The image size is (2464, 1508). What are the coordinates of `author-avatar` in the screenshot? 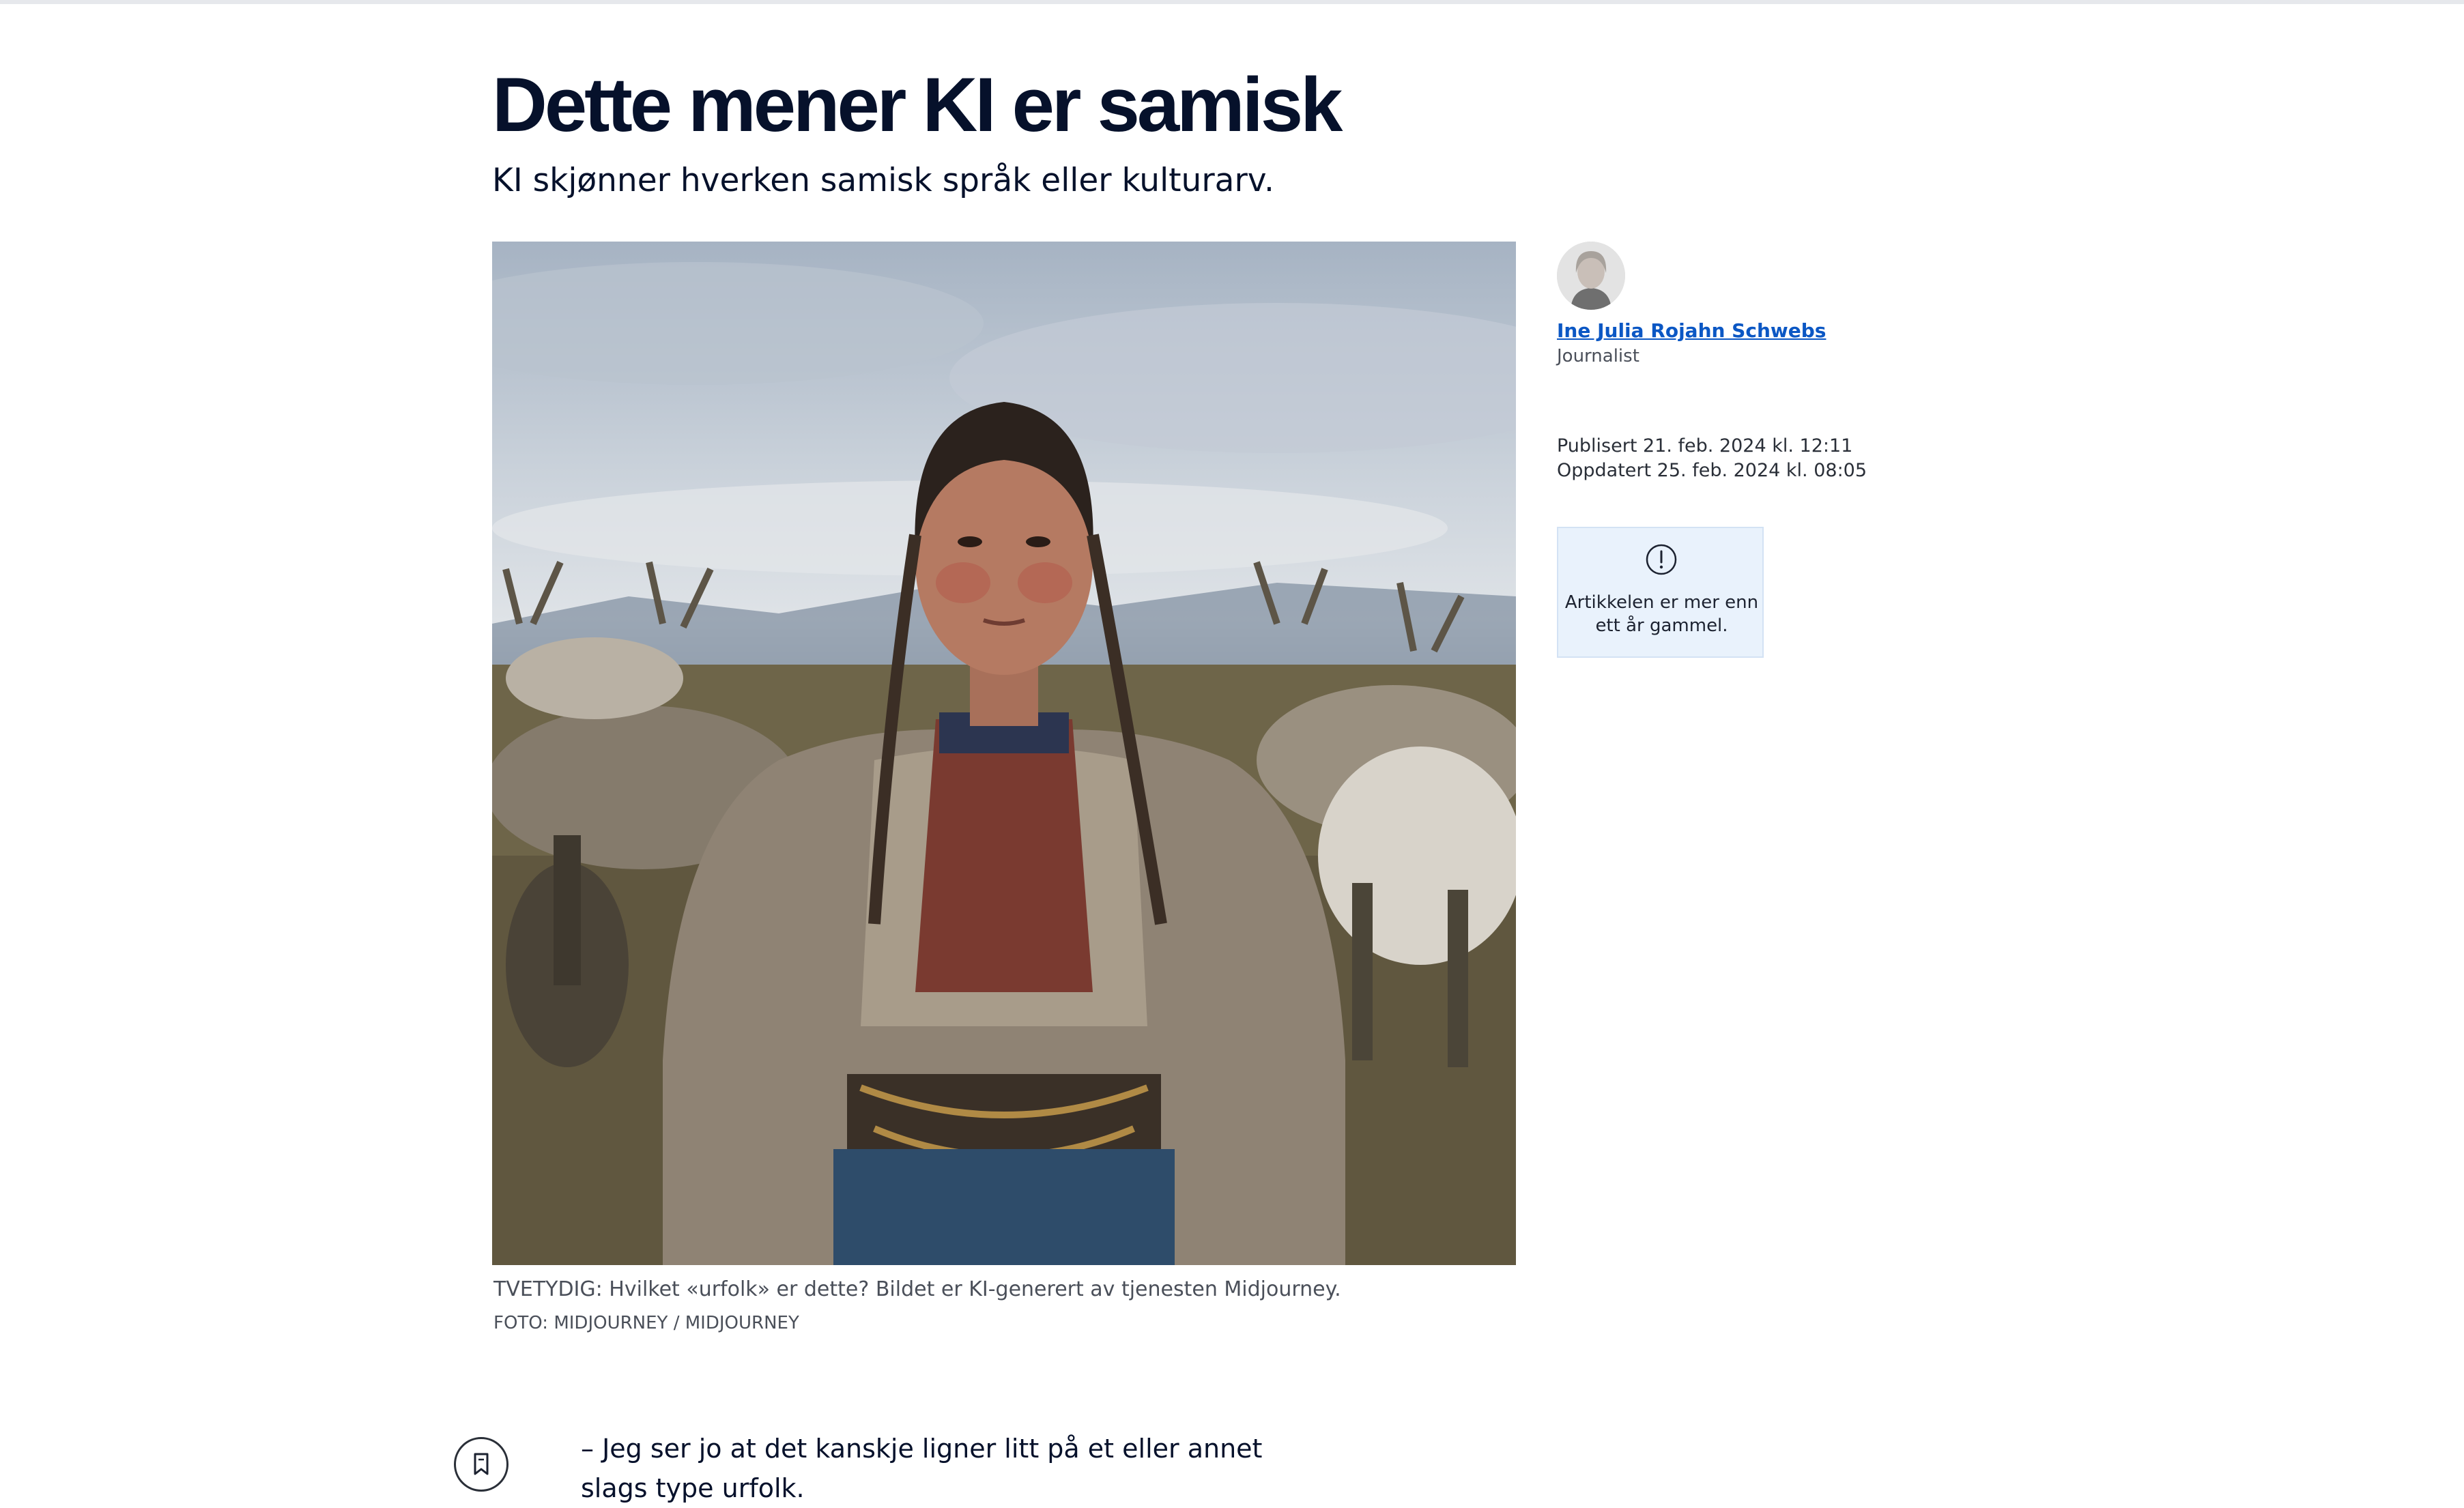 It's located at (1591, 276).